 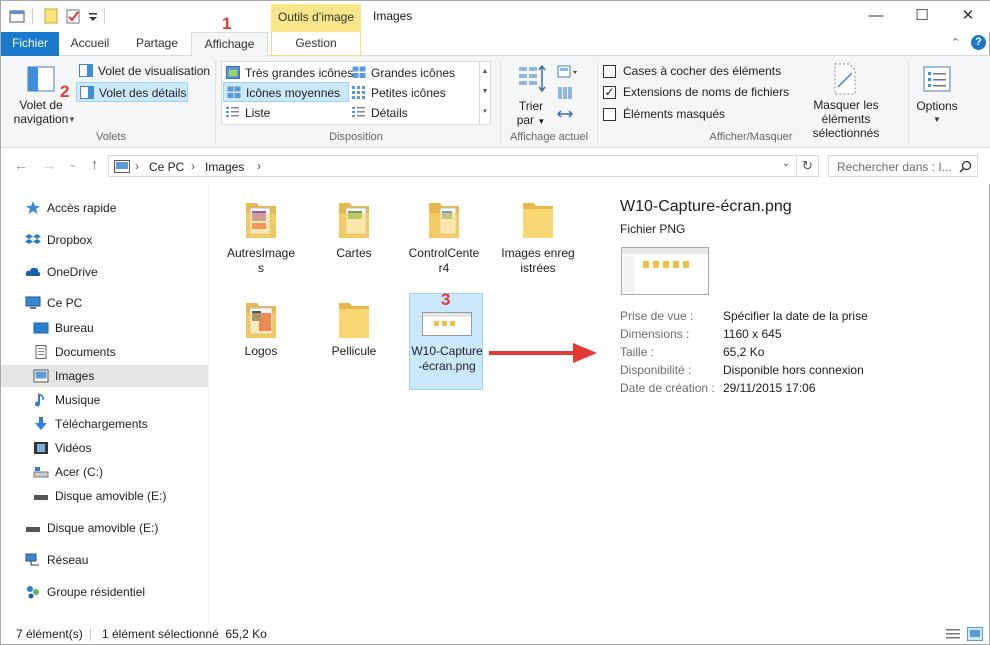 I want to click on options-button: Options ▼, so click(x=937, y=94).